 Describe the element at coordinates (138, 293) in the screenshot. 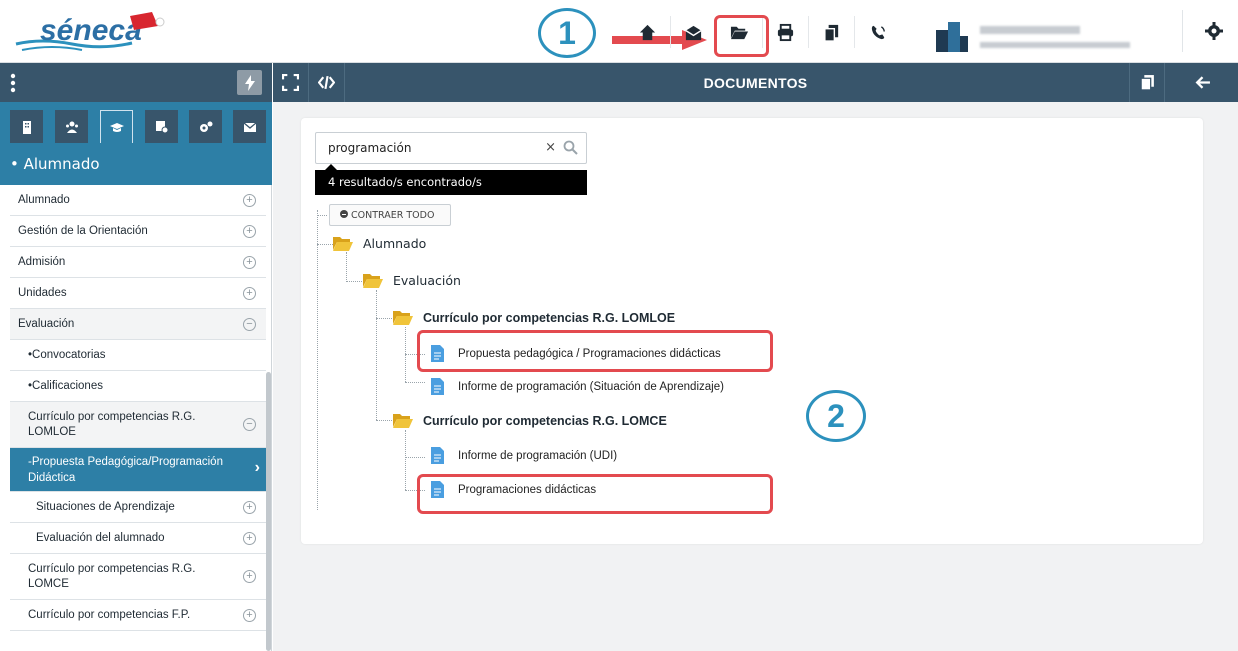

I see `sidebar-item-unidades: Unidades +` at that location.